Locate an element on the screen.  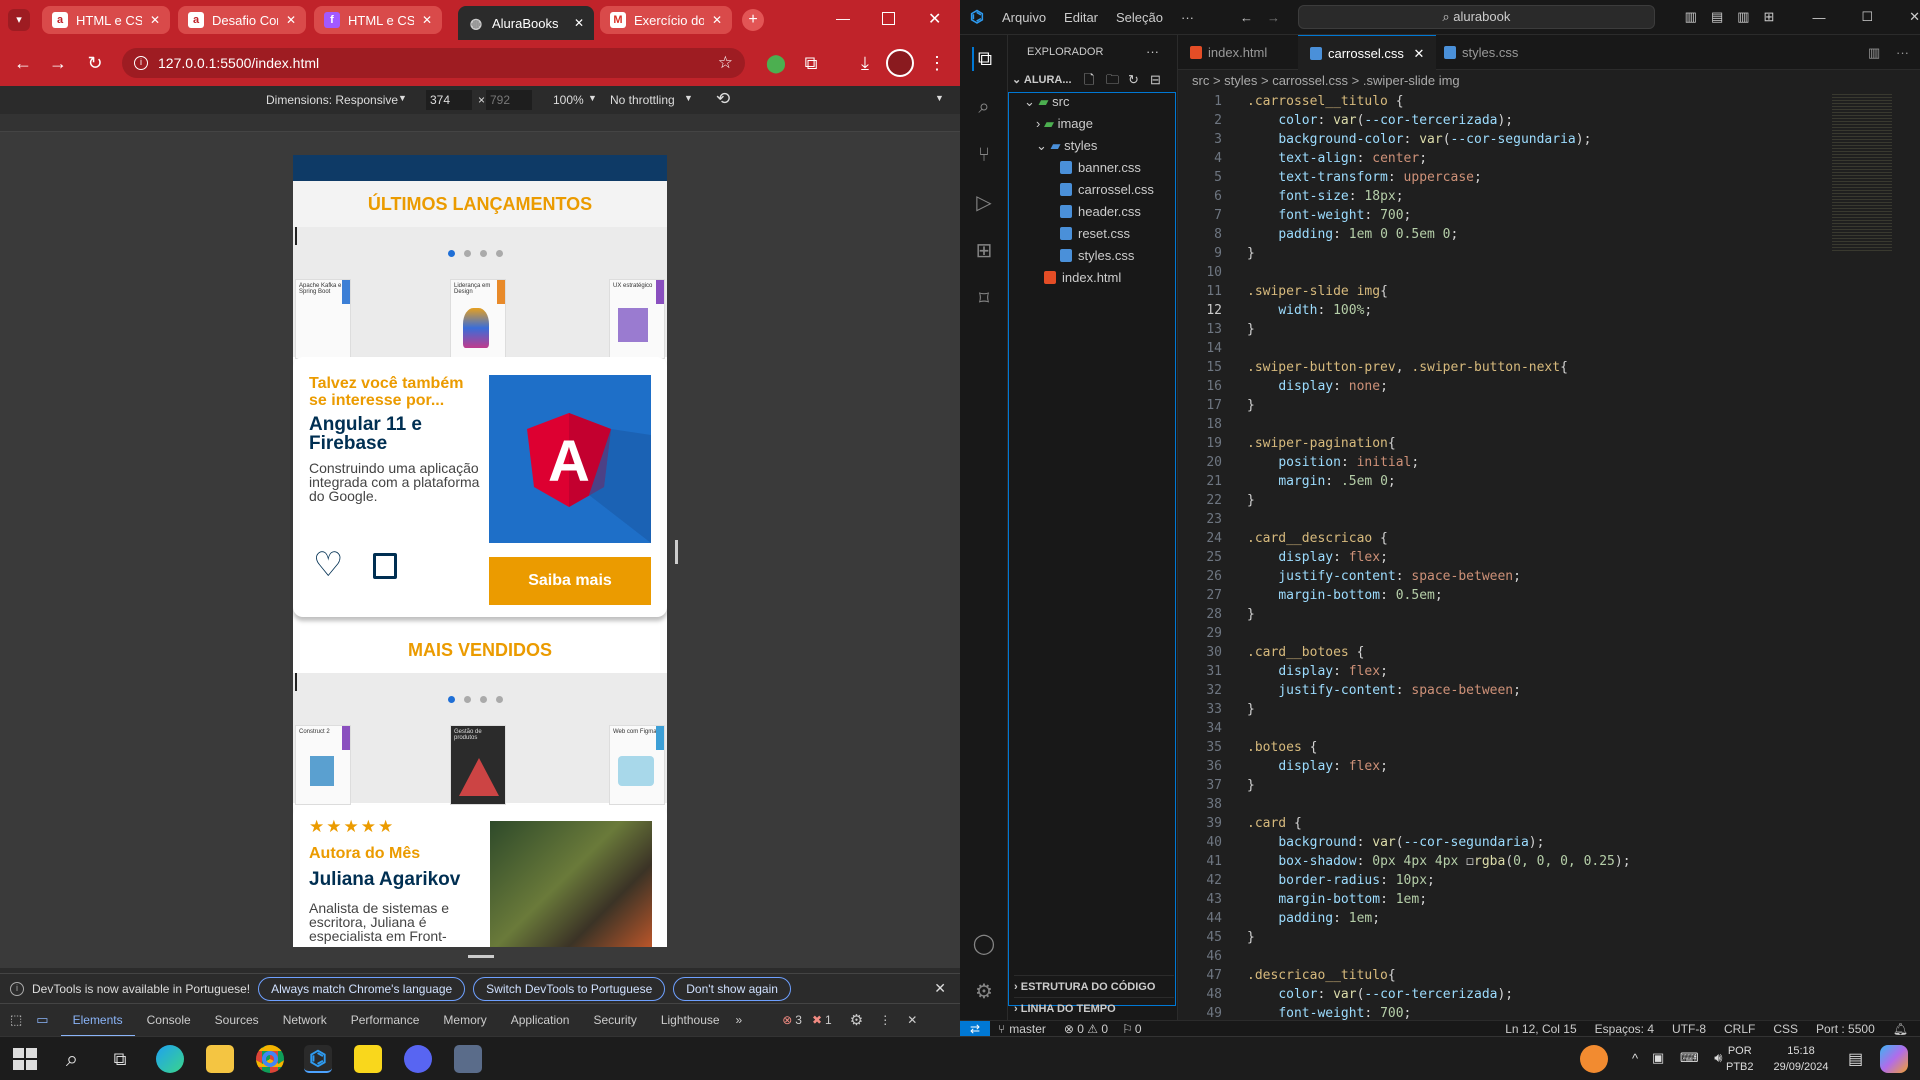
toggle-sidebar-icon: ▥ is located at coordinates (1691, 17).